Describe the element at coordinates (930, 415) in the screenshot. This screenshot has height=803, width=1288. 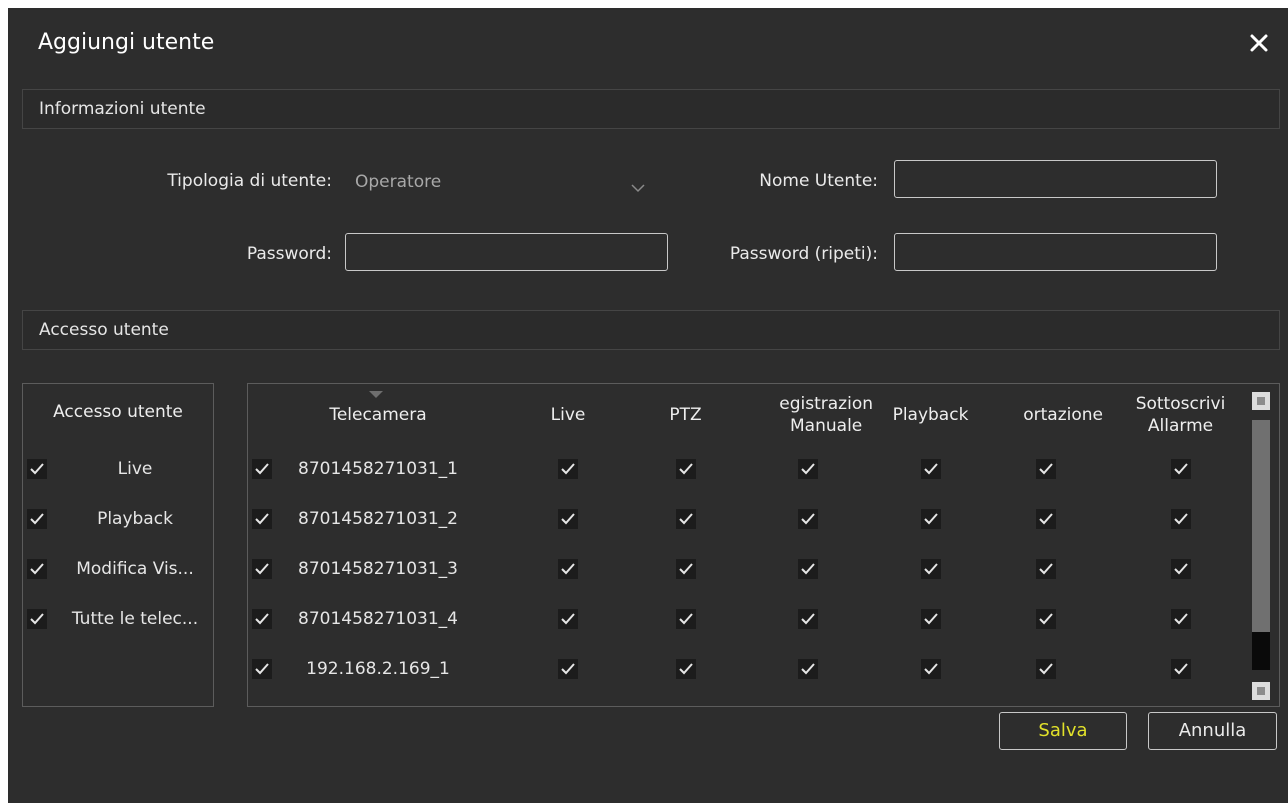
I see `column-header-playback: Playback` at that location.